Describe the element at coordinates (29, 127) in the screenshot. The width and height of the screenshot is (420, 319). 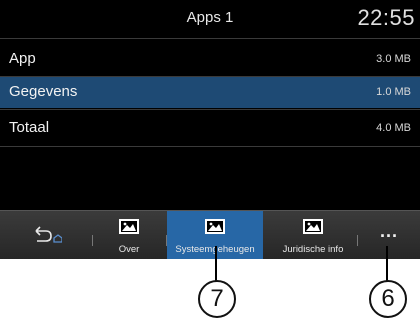
I see `row-label: Totaal` at that location.